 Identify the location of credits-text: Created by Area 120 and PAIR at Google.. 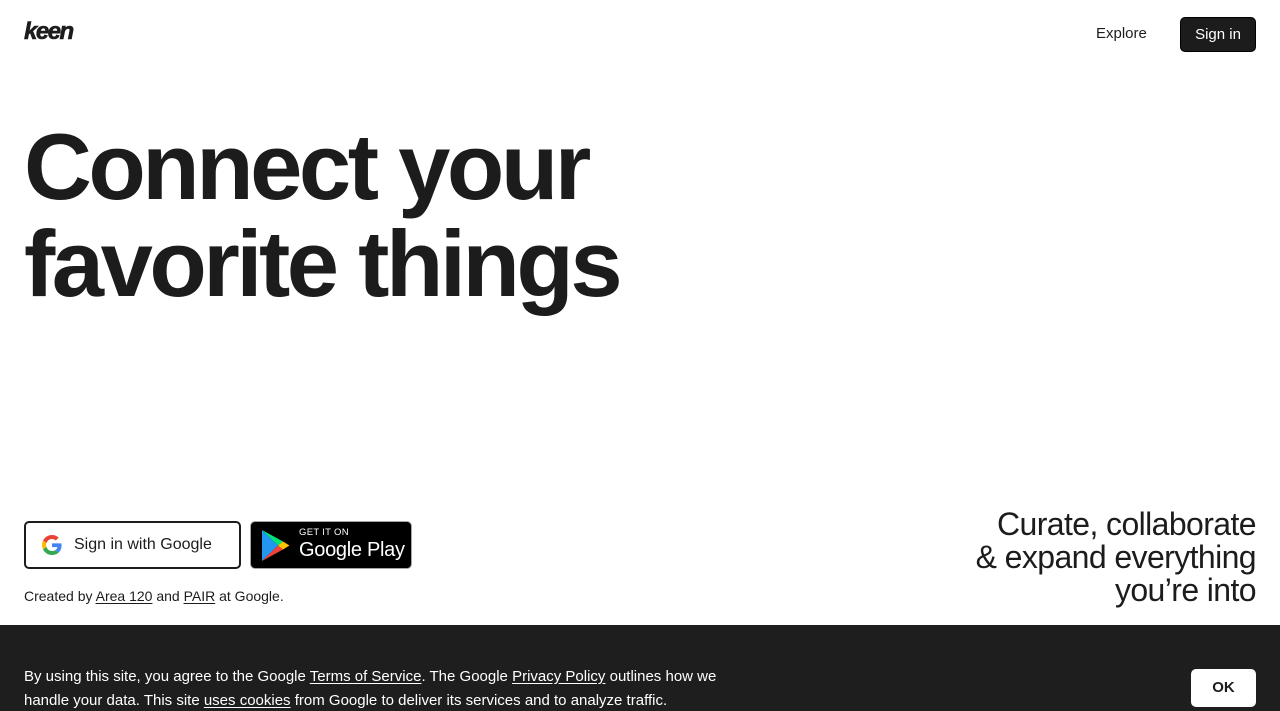
(154, 596).